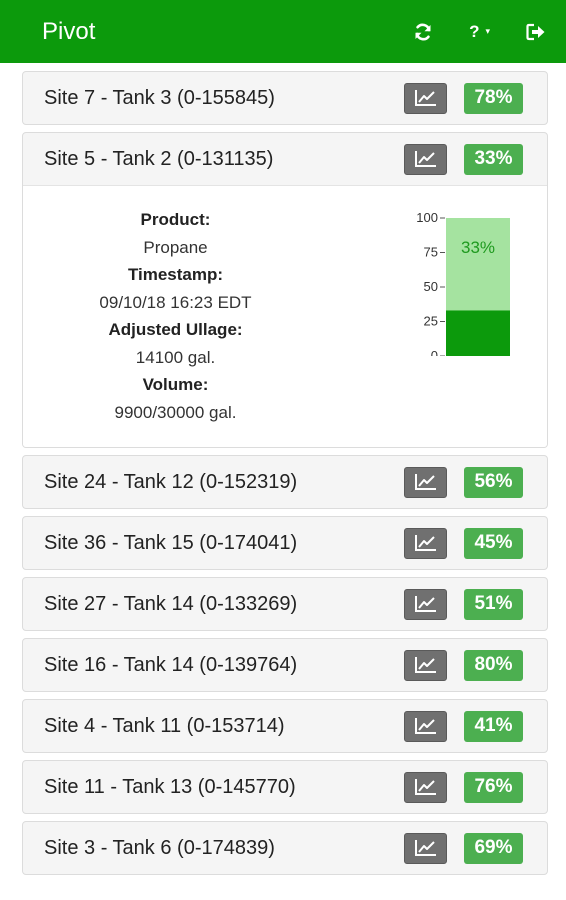 This screenshot has height=900, width=566. I want to click on tank-card-header: Site 16 - Tank 14 (0-139764) 80%, so click(285, 665).